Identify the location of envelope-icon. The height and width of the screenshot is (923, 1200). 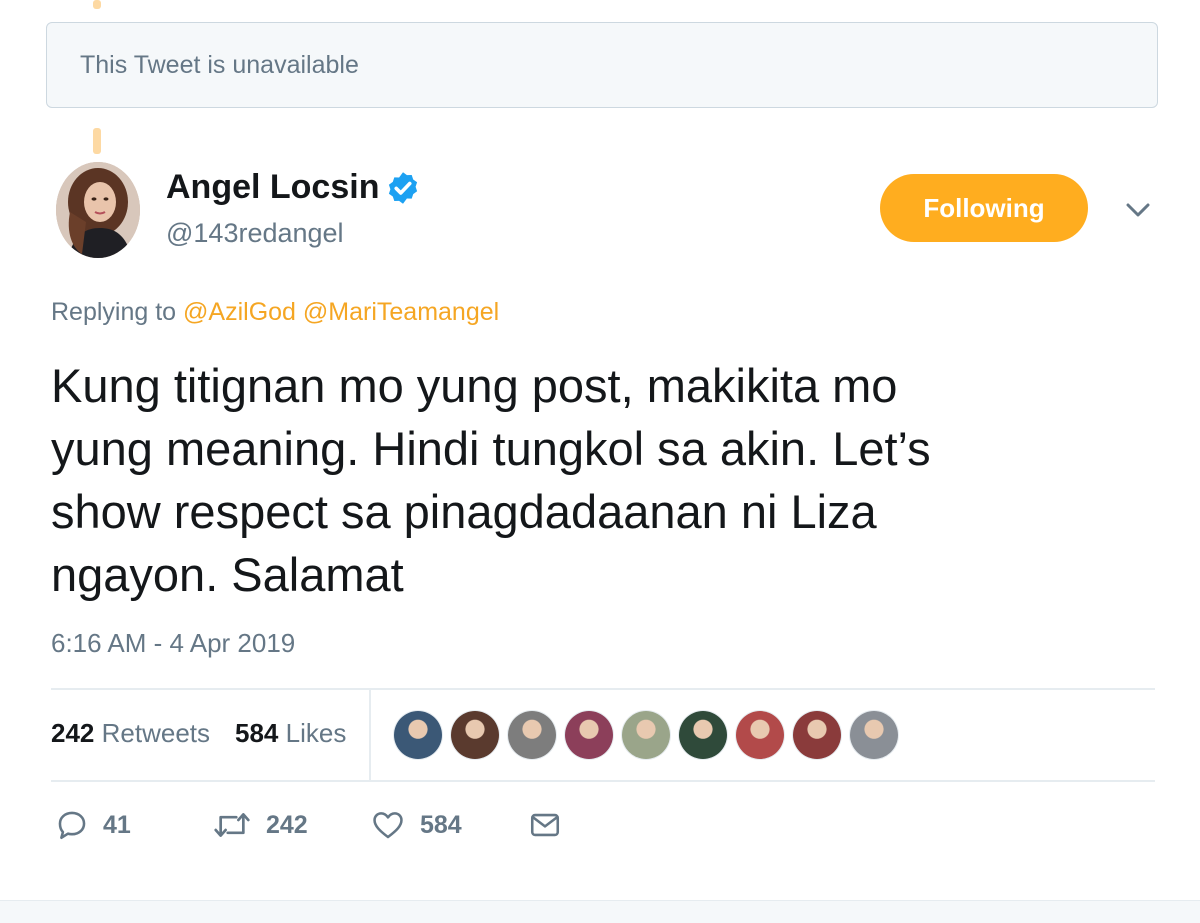
(545, 825).